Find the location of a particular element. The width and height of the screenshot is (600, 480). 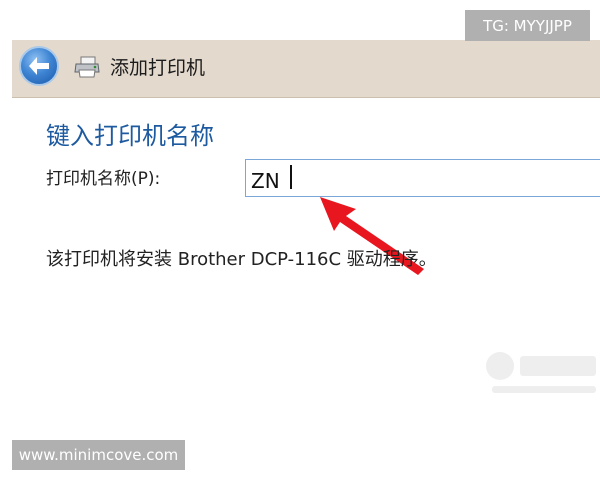

page-heading: 键入打印机名称 is located at coordinates (130, 136).